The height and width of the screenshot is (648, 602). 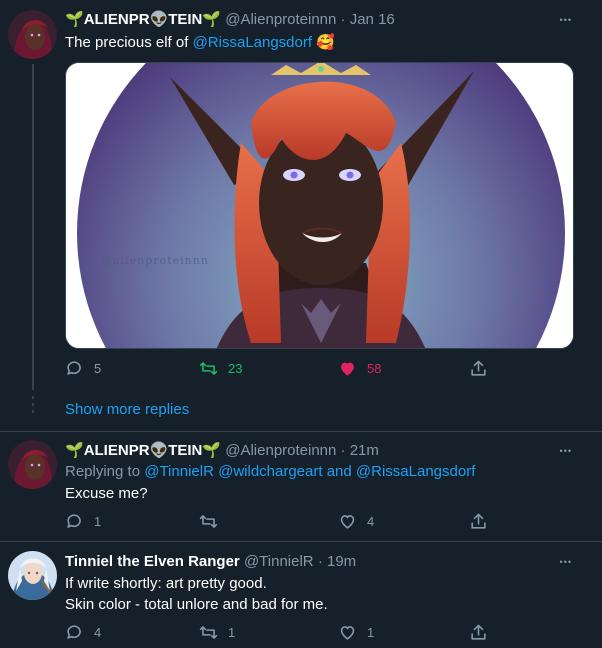 What do you see at coordinates (98, 521) in the screenshot?
I see `reply-count: 1` at bounding box center [98, 521].